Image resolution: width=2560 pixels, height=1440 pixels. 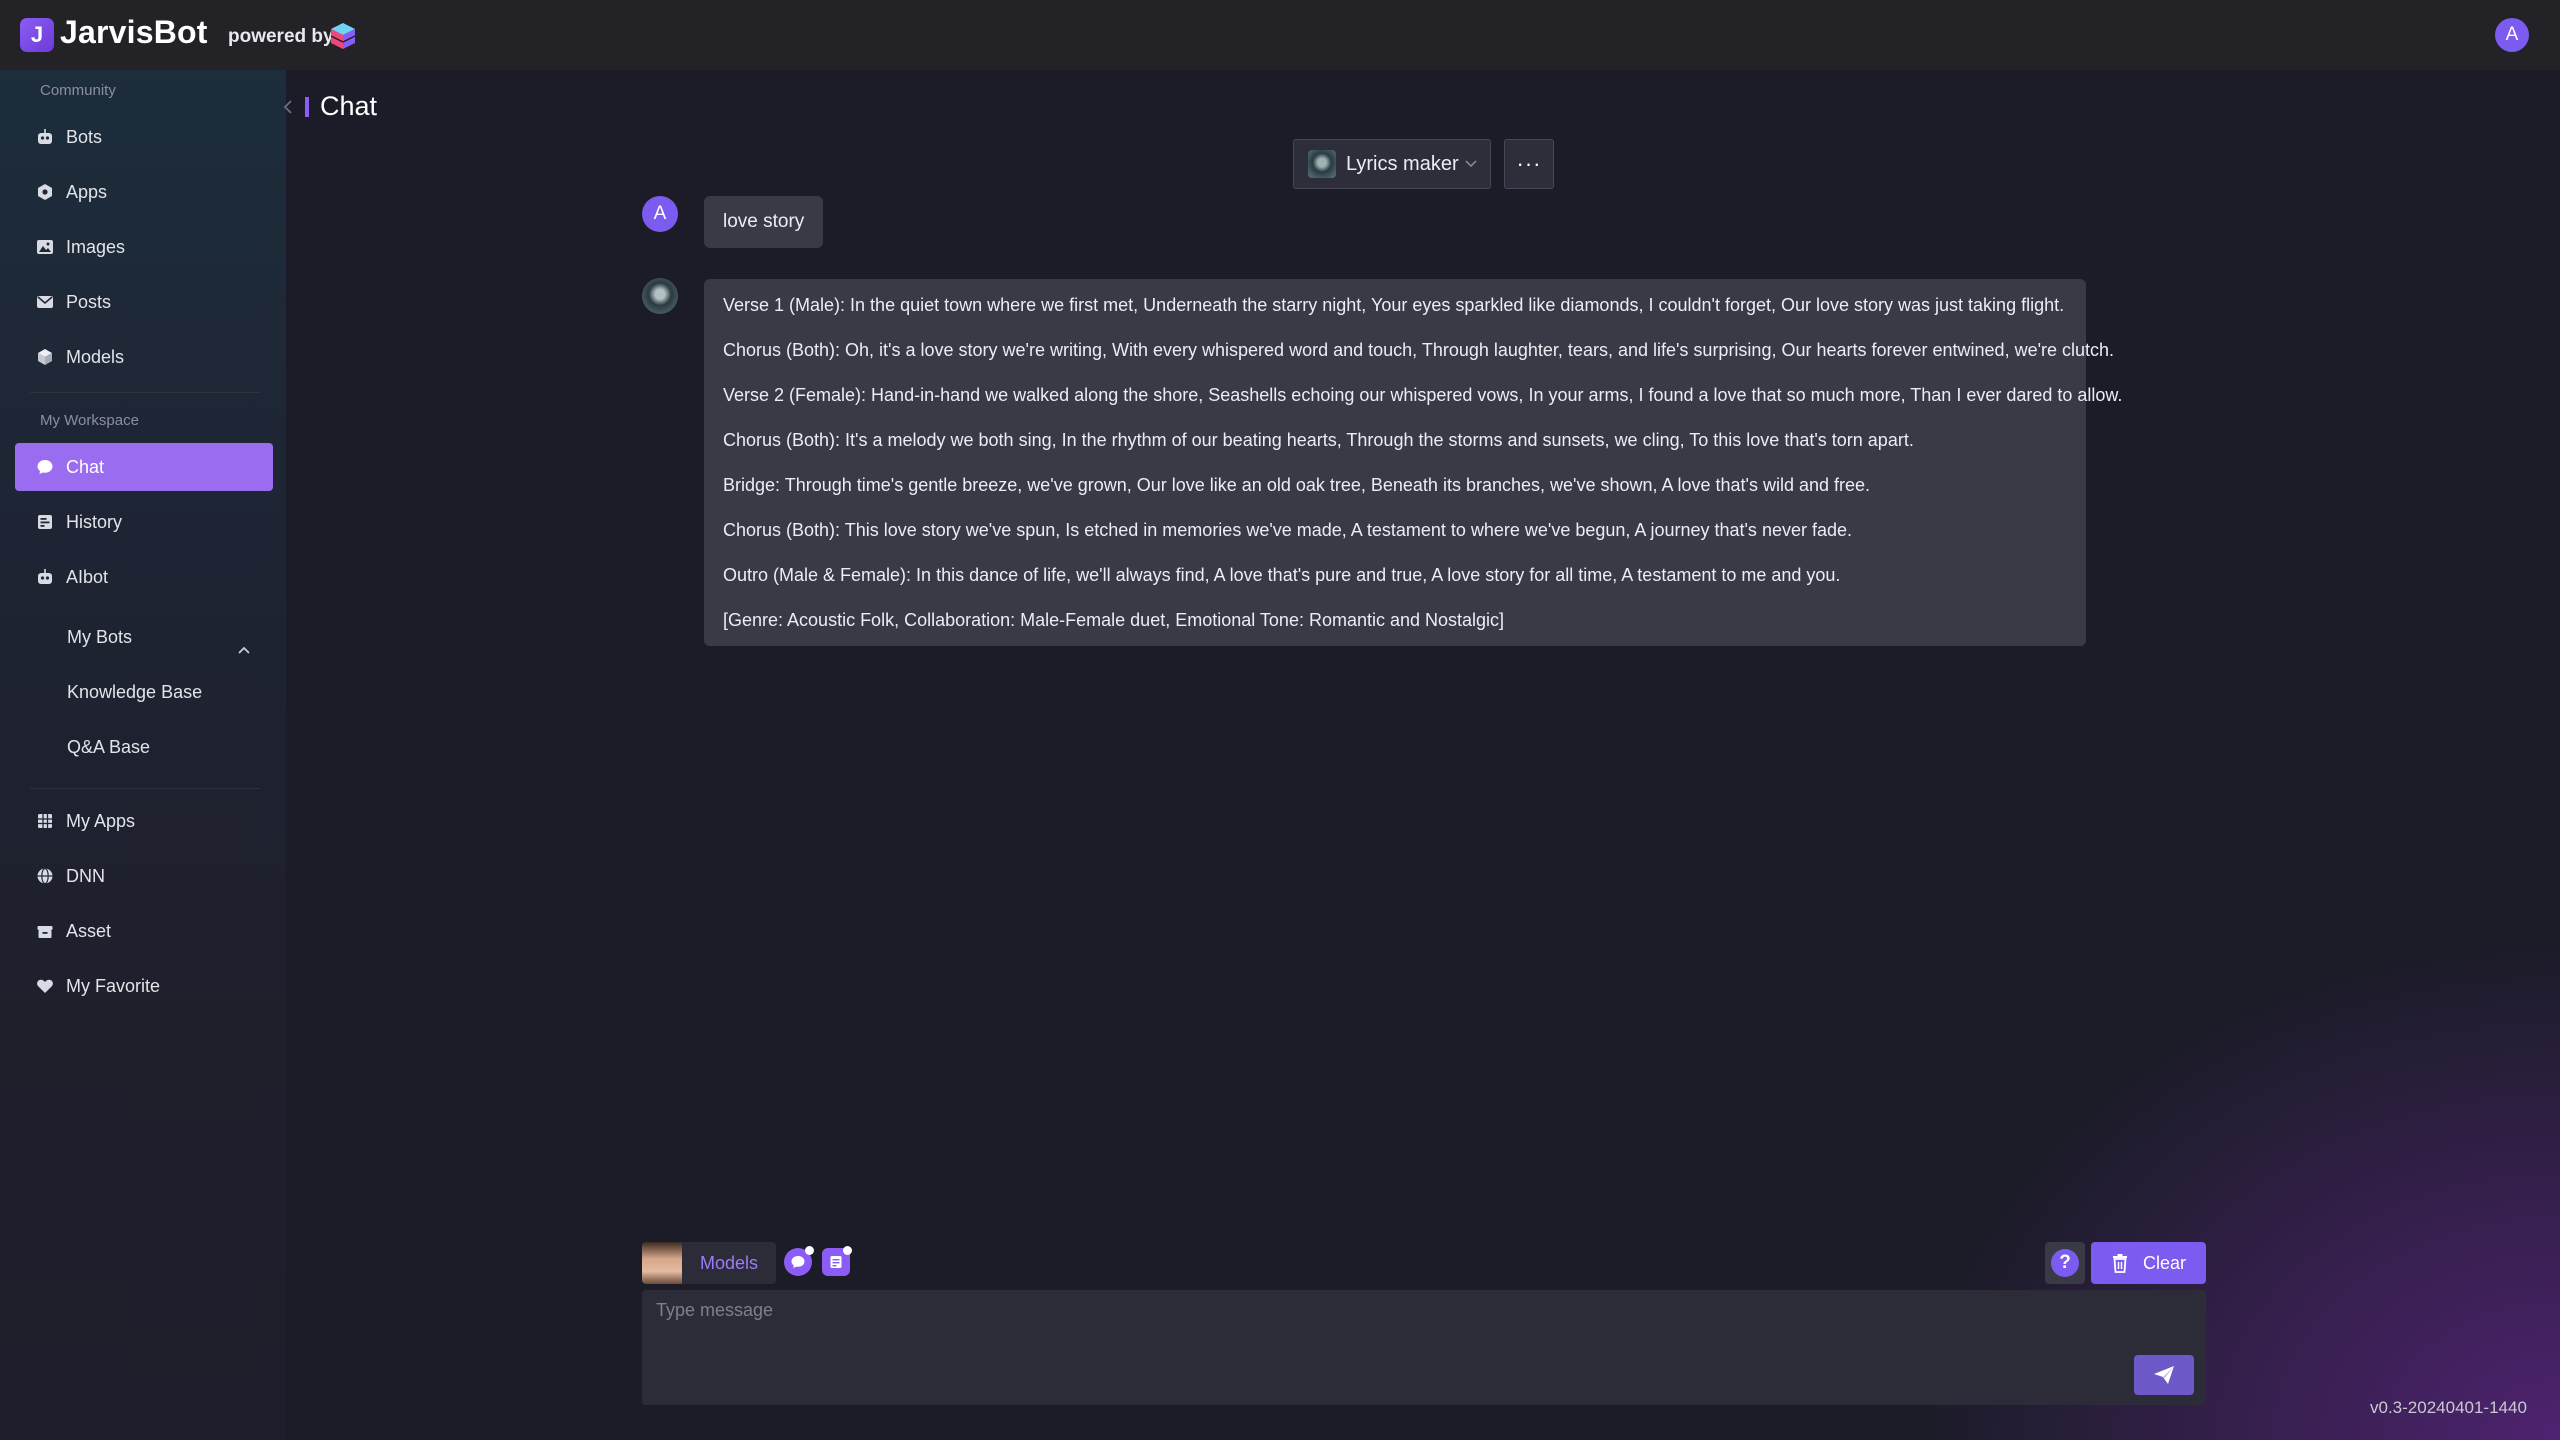 I want to click on section-label-my-workspace: My Workspace, so click(x=89, y=420).